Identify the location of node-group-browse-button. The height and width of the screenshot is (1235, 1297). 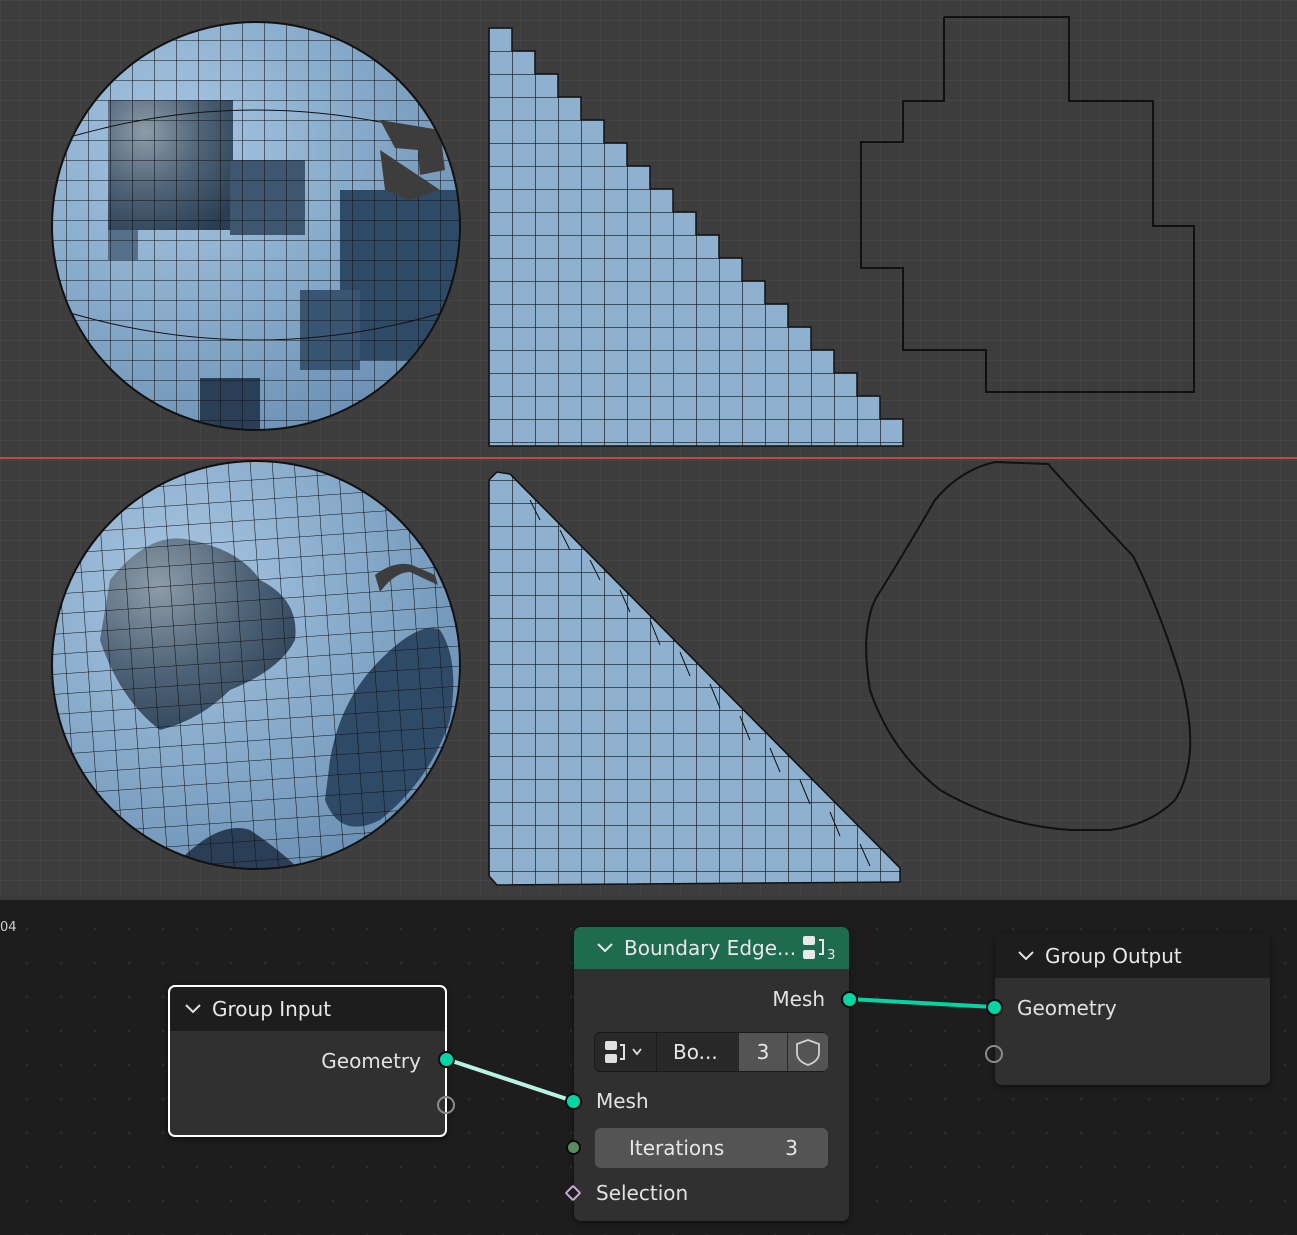
(626, 1052).